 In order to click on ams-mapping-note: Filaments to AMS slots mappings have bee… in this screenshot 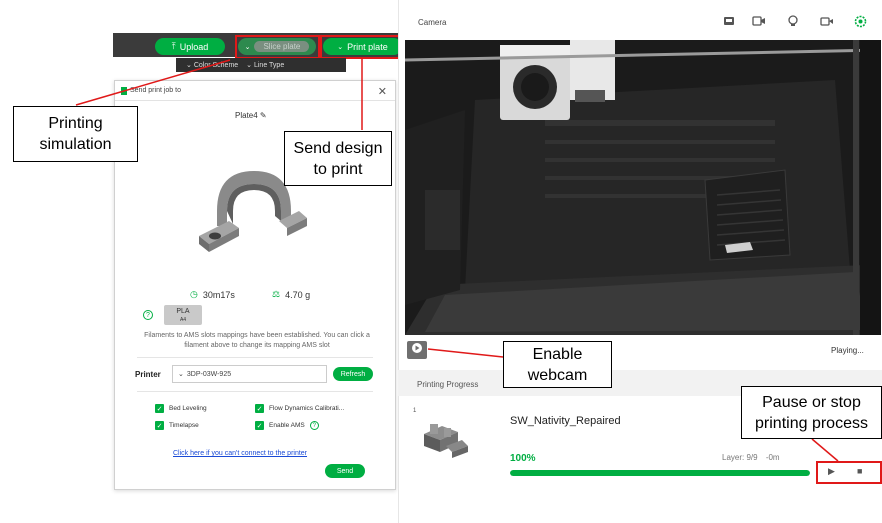, I will do `click(257, 340)`.